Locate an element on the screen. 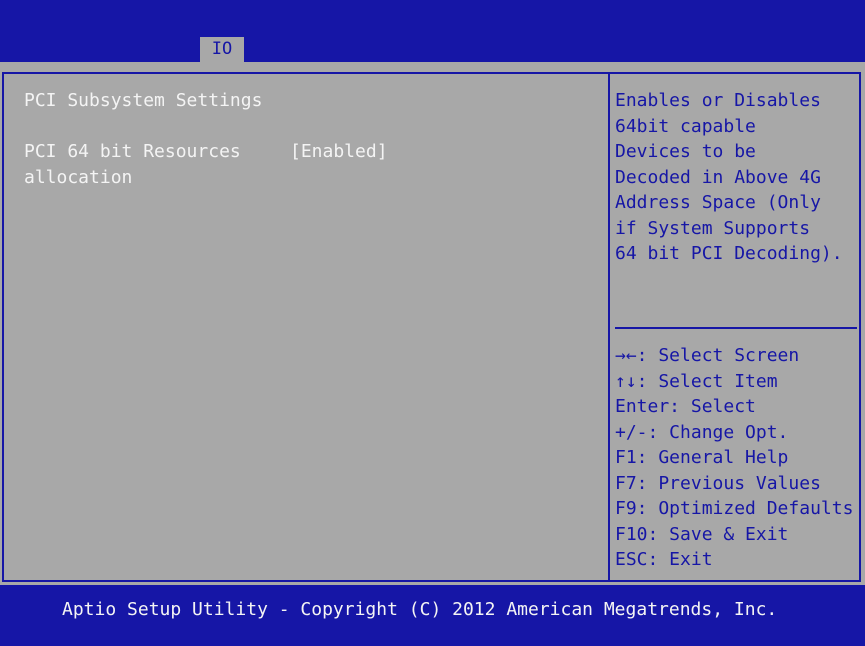  key-esc-exit: ESC: Exit is located at coordinates (664, 559).